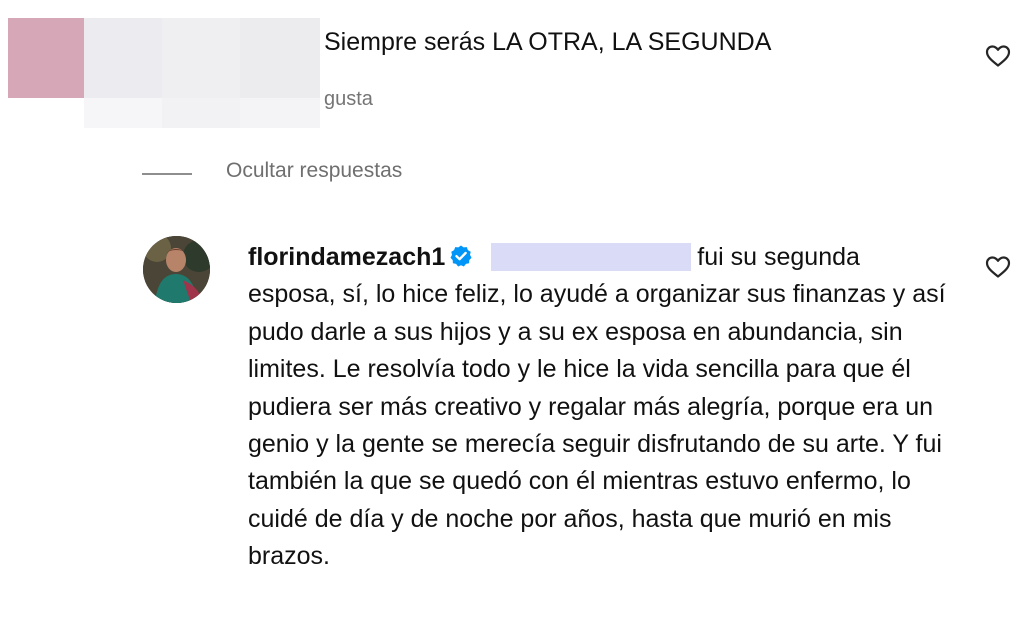 The height and width of the screenshot is (620, 1031). Describe the element at coordinates (176, 269) in the screenshot. I see `avatar` at that location.